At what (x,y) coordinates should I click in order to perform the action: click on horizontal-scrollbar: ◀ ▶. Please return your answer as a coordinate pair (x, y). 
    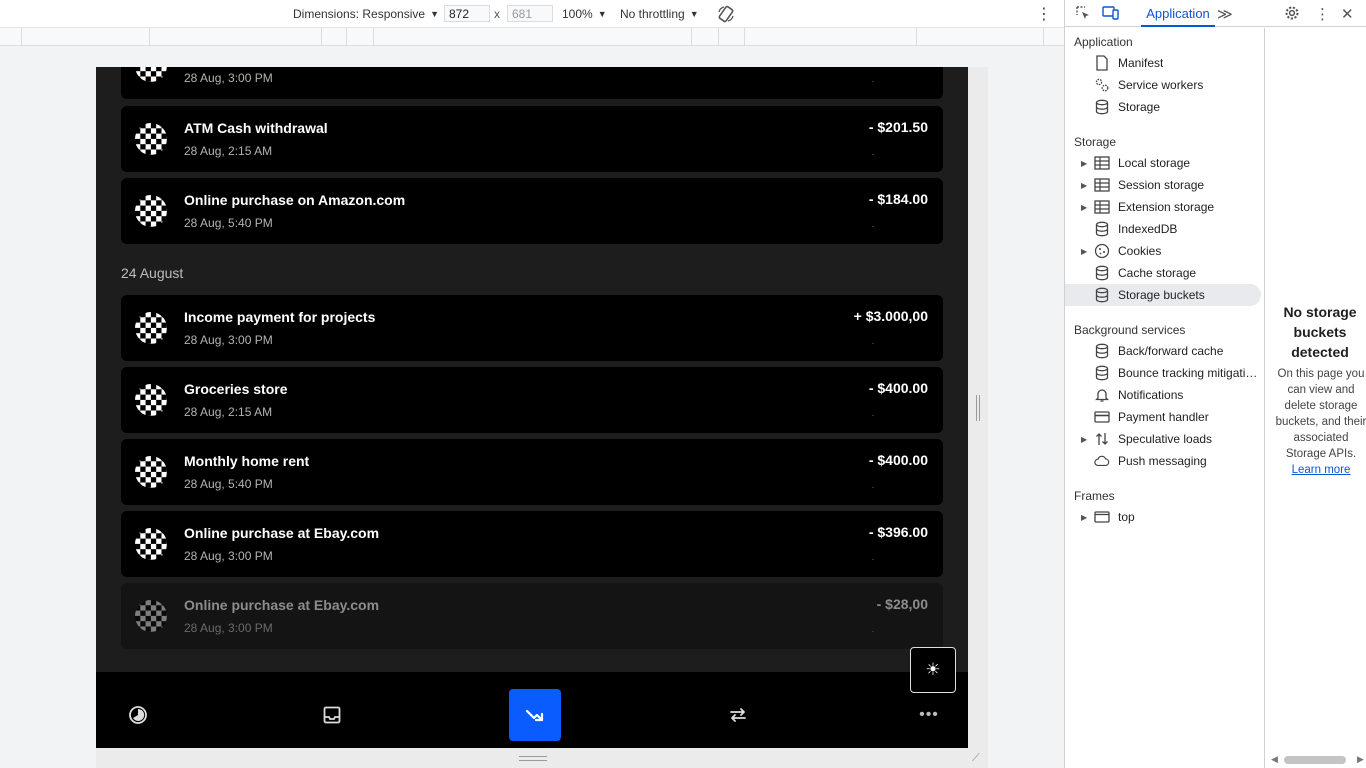
    Looking at the image, I should click on (1318, 760).